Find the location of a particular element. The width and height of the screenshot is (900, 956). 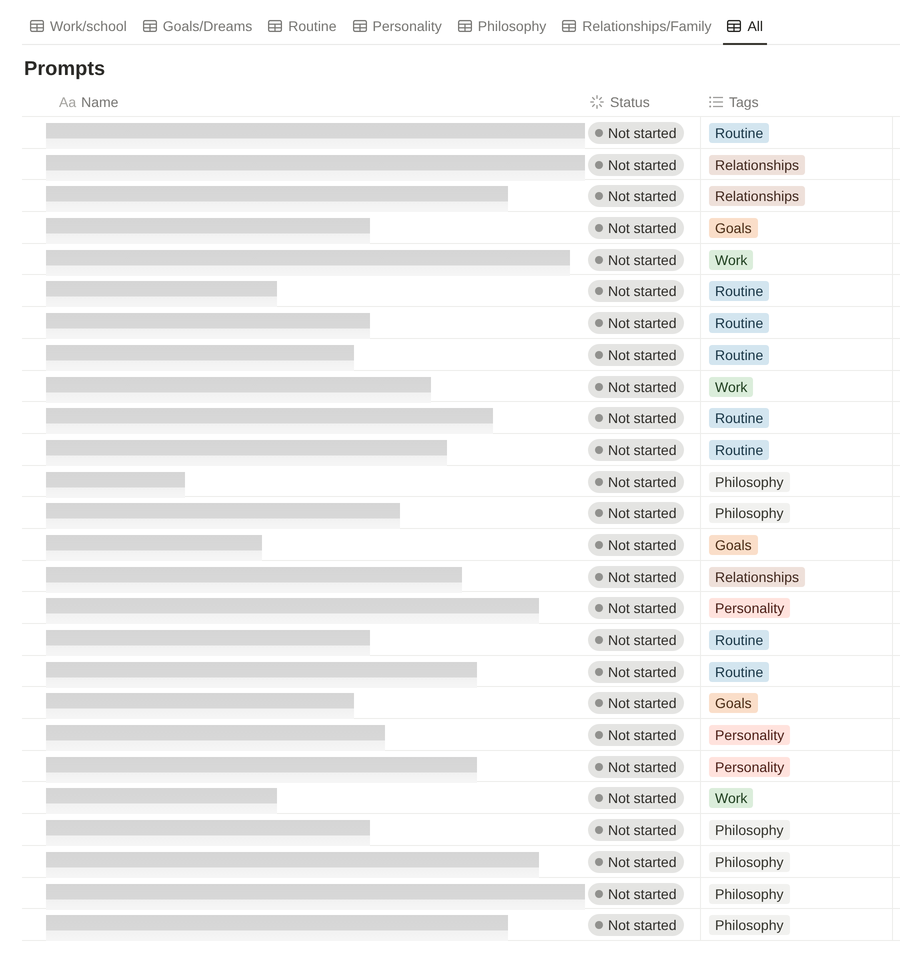

status-type-icon is located at coordinates (597, 102).